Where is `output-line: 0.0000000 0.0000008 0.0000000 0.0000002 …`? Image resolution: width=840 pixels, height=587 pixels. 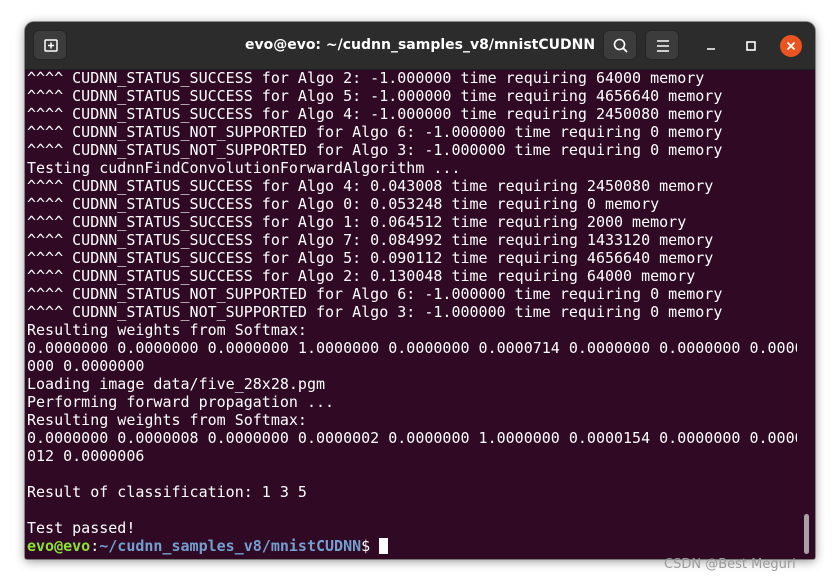
output-line: 0.0000000 0.0000008 0.0000000 0.0000002 … is located at coordinates (412, 438).